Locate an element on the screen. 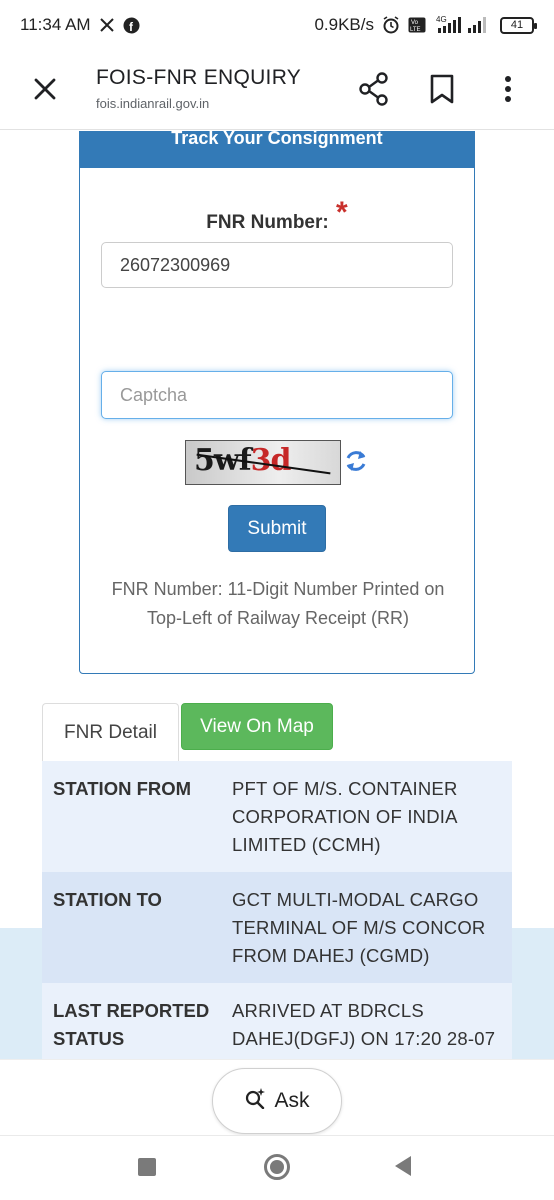 The height and width of the screenshot is (1200, 554). refresh-captcha-icon is located at coordinates (356, 461).